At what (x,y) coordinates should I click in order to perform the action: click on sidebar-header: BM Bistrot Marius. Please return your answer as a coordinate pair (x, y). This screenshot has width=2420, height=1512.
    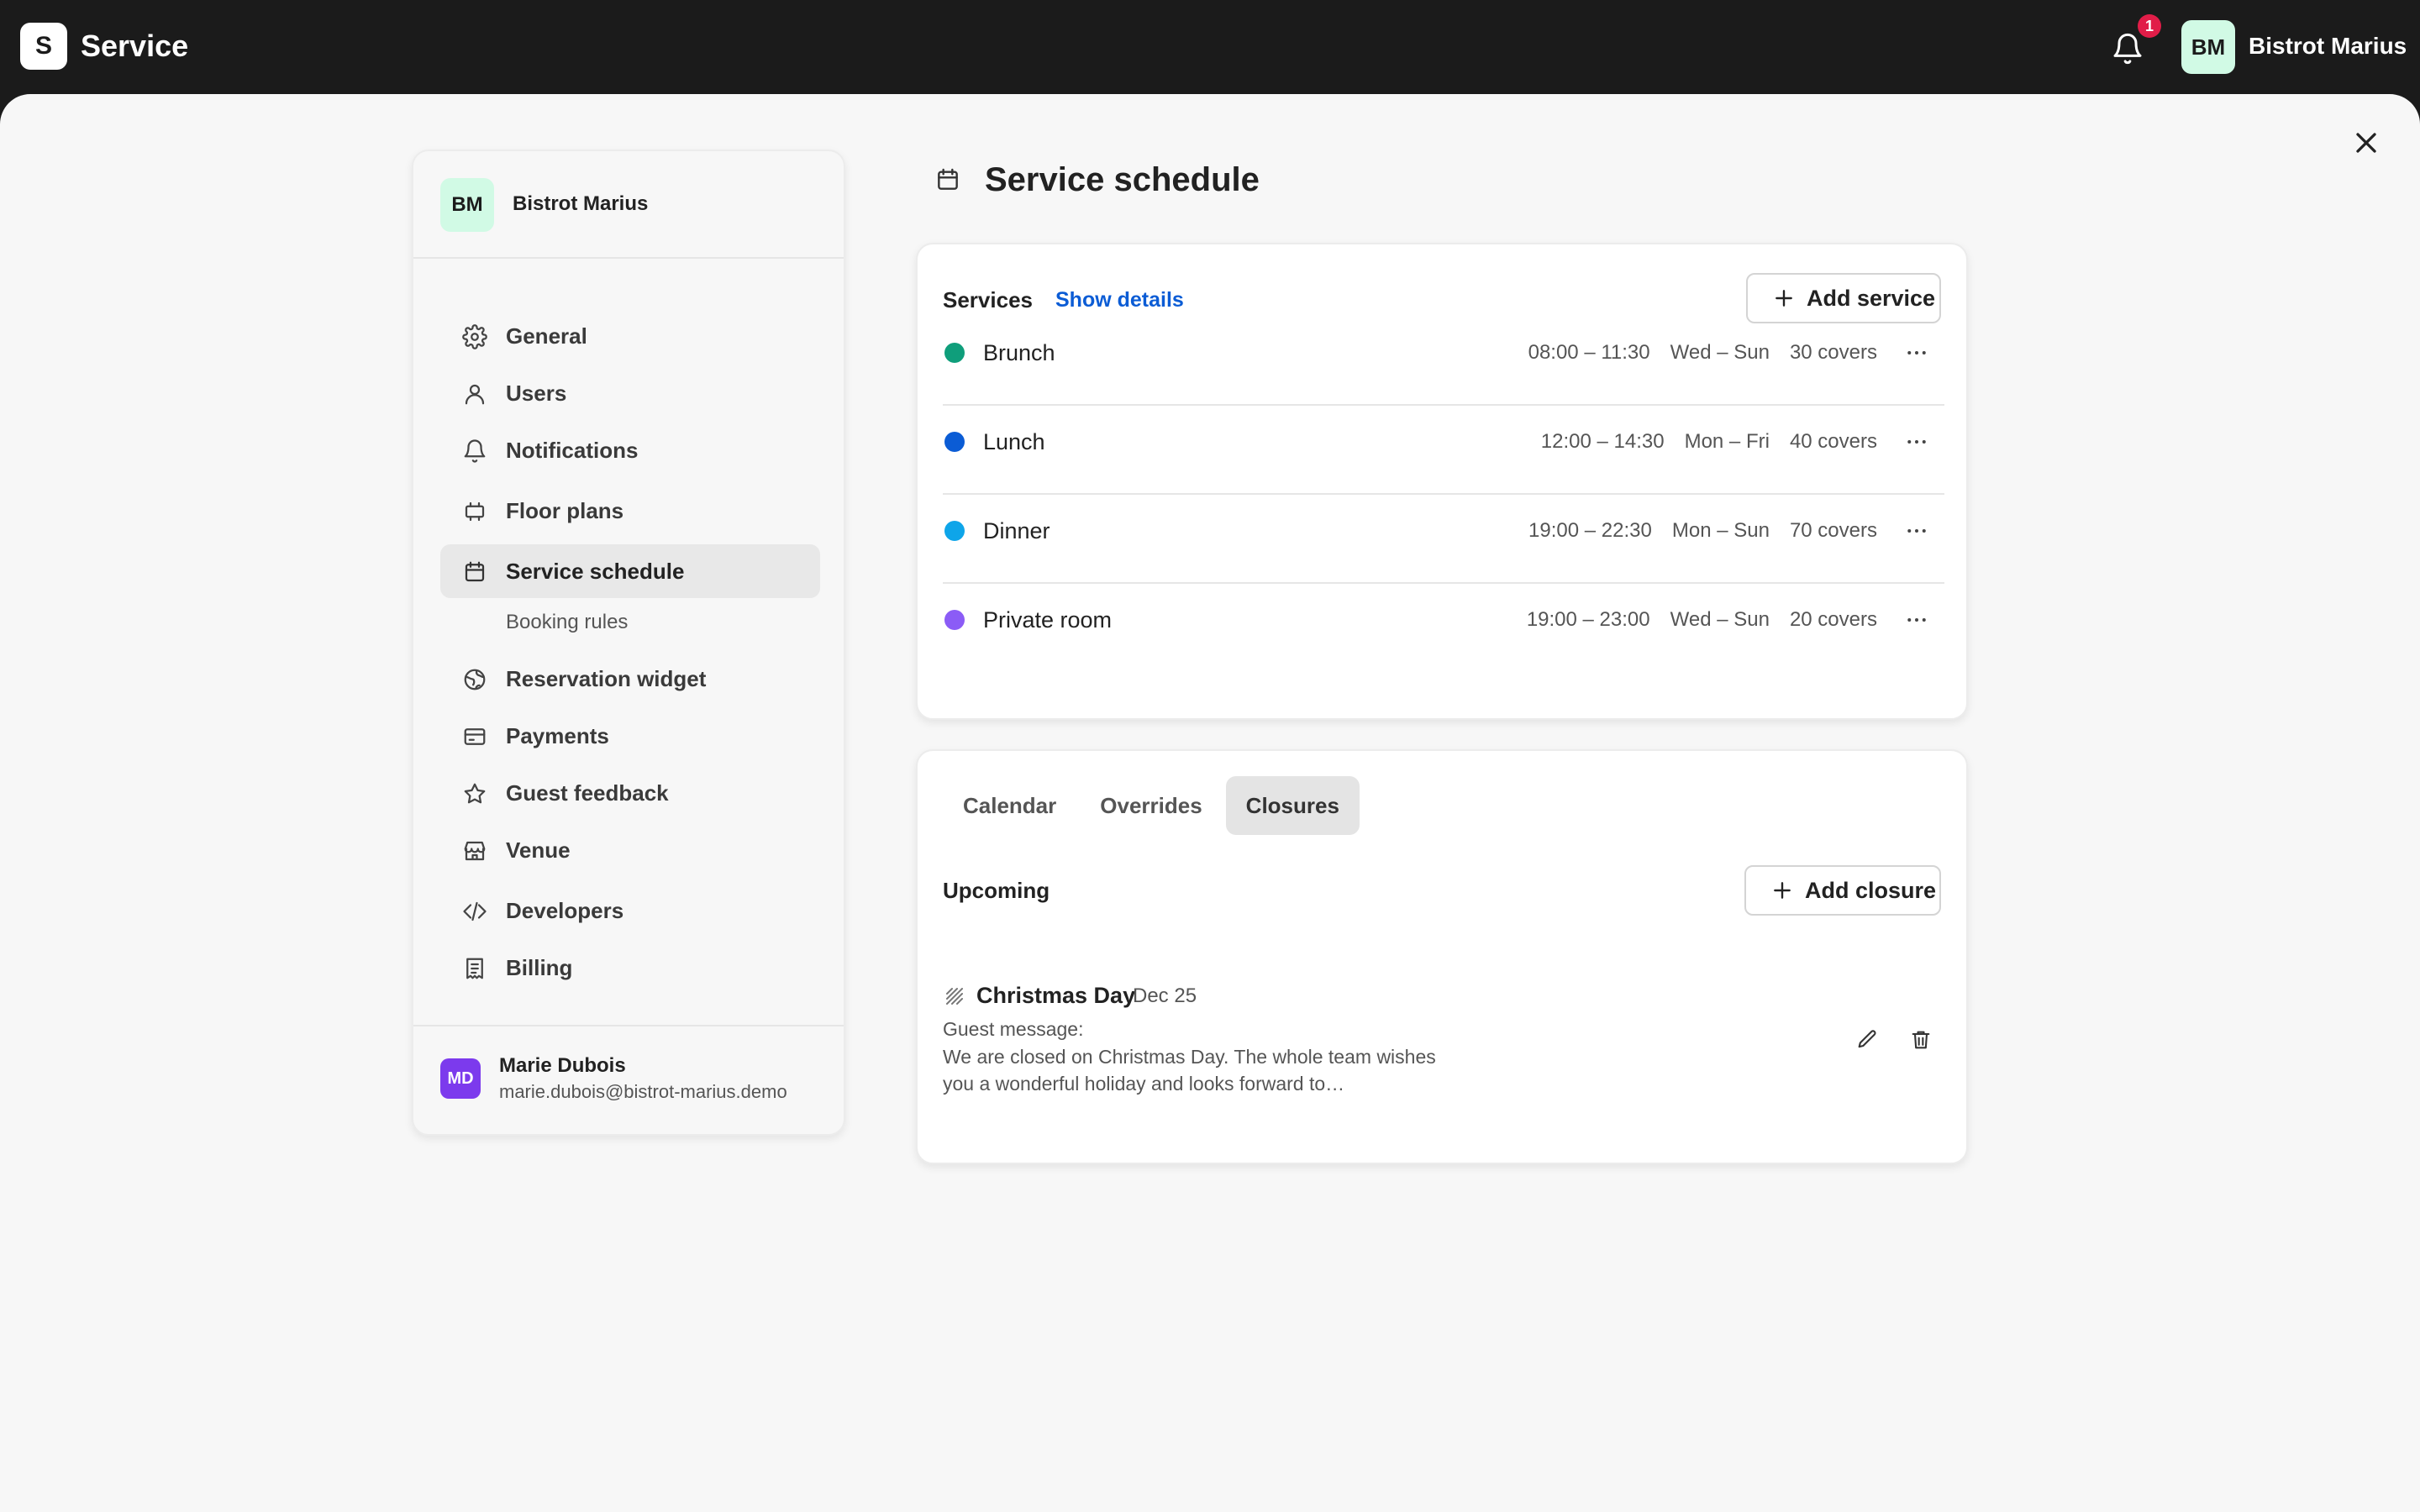
    Looking at the image, I should click on (628, 205).